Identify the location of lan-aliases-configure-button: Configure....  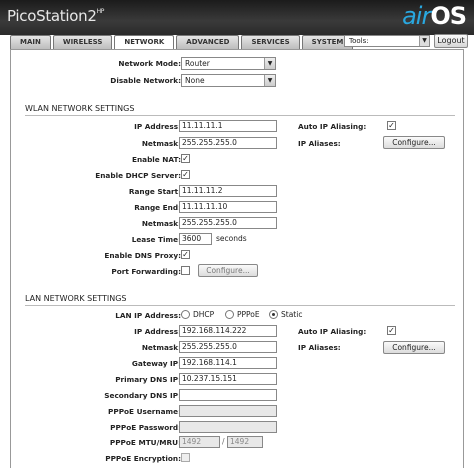
(414, 347).